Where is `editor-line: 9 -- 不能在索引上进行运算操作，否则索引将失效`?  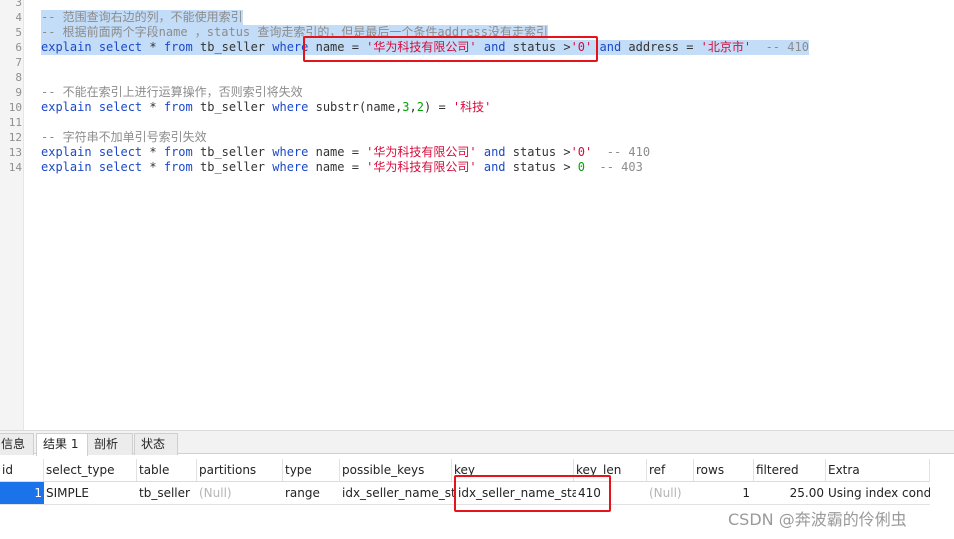
editor-line: 9 -- 不能在索引上进行运算操作，否则索引将失效 is located at coordinates (477, 92).